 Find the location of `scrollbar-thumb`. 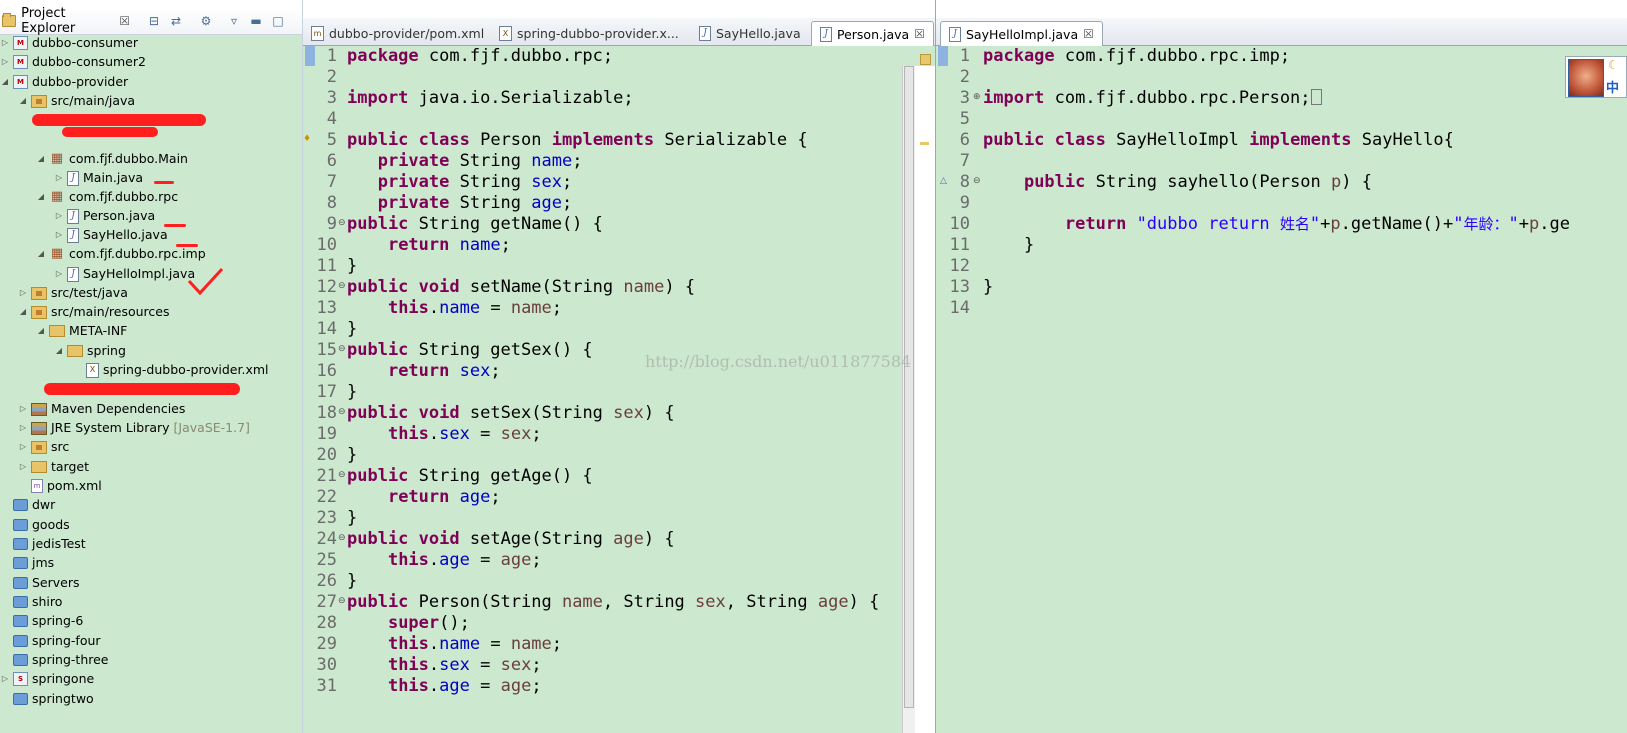

scrollbar-thumb is located at coordinates (909, 387).